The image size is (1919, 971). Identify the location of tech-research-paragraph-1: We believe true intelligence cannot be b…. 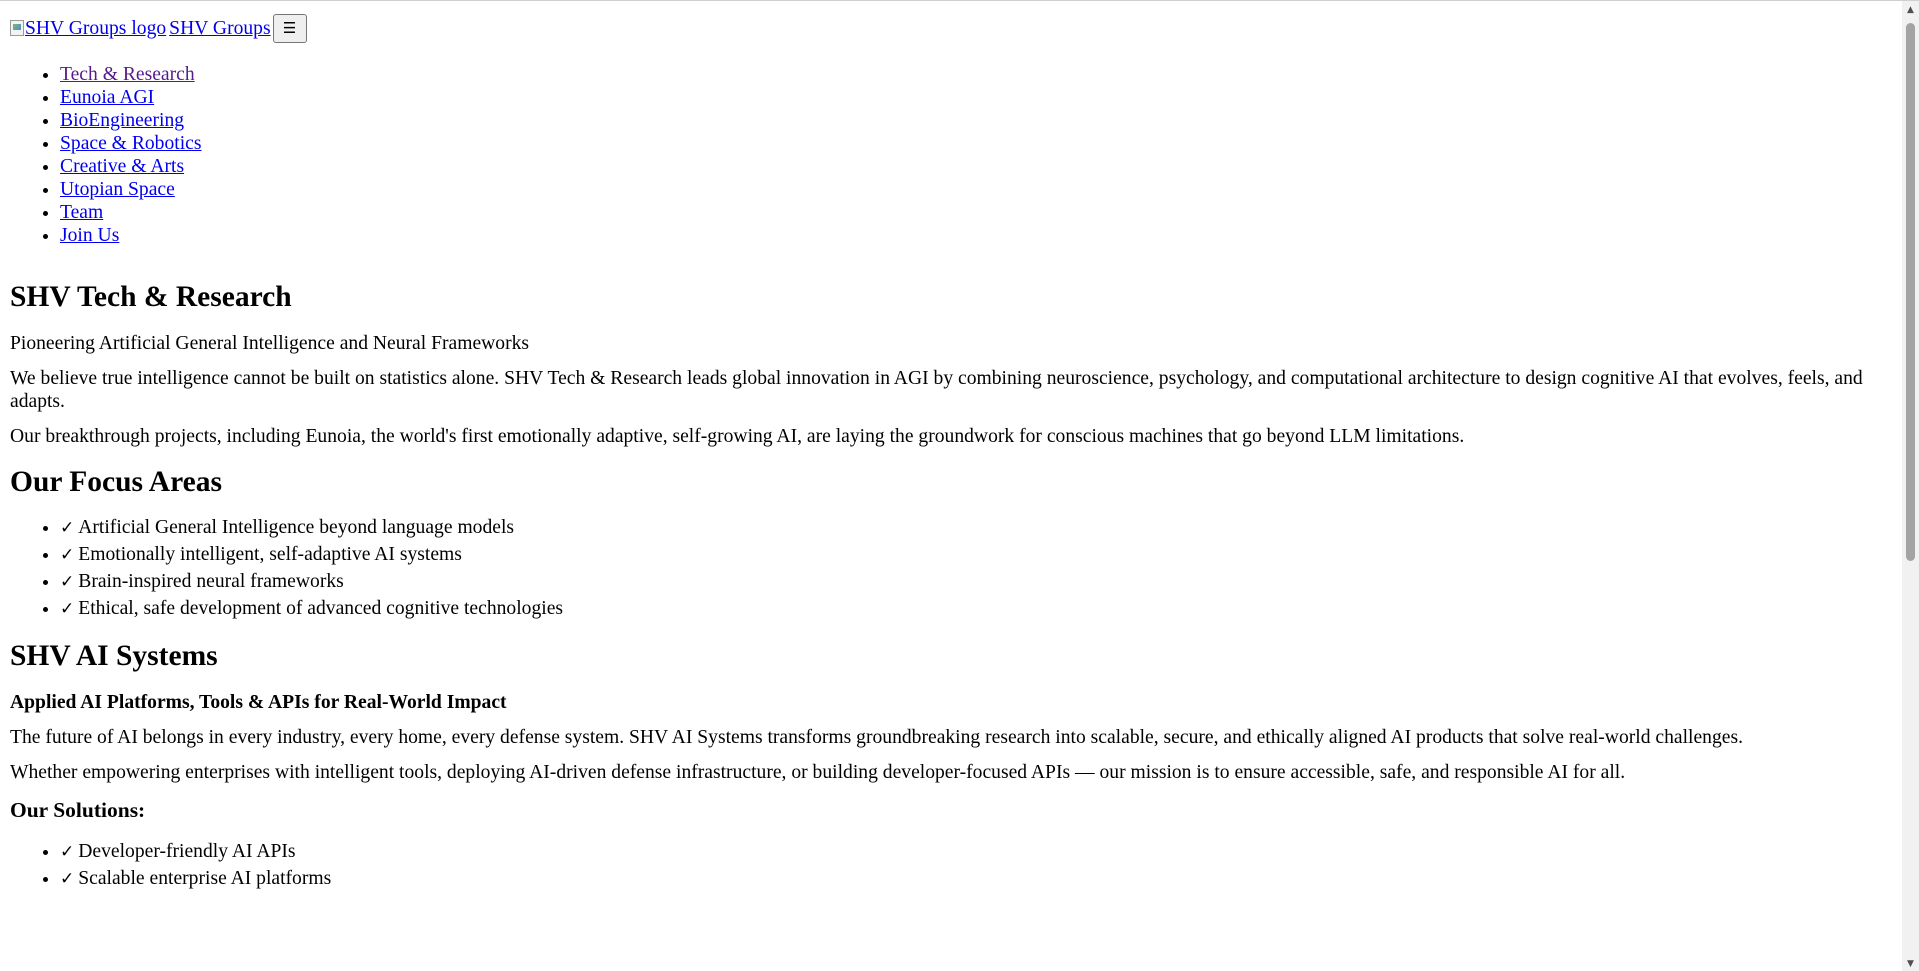
(936, 390).